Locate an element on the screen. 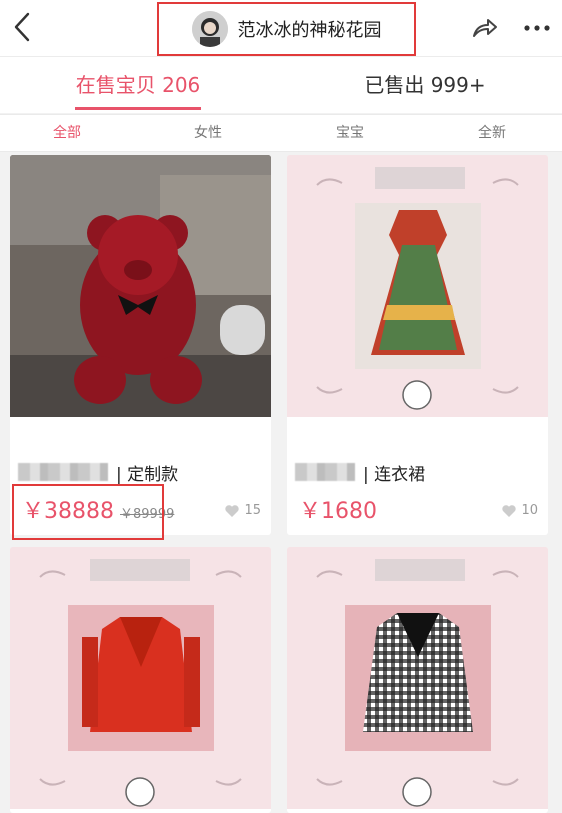 The height and width of the screenshot is (813, 562). back-arrow-icon is located at coordinates (23, 27).